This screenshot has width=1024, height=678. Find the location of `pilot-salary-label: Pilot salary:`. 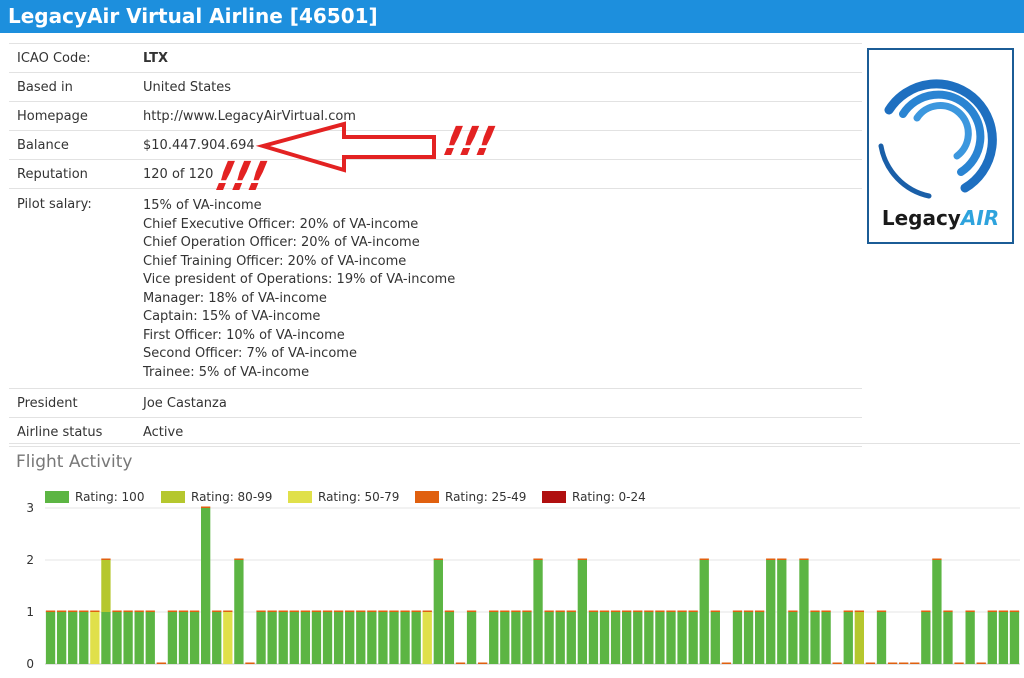

pilot-salary-label: Pilot salary: is located at coordinates (54, 204).